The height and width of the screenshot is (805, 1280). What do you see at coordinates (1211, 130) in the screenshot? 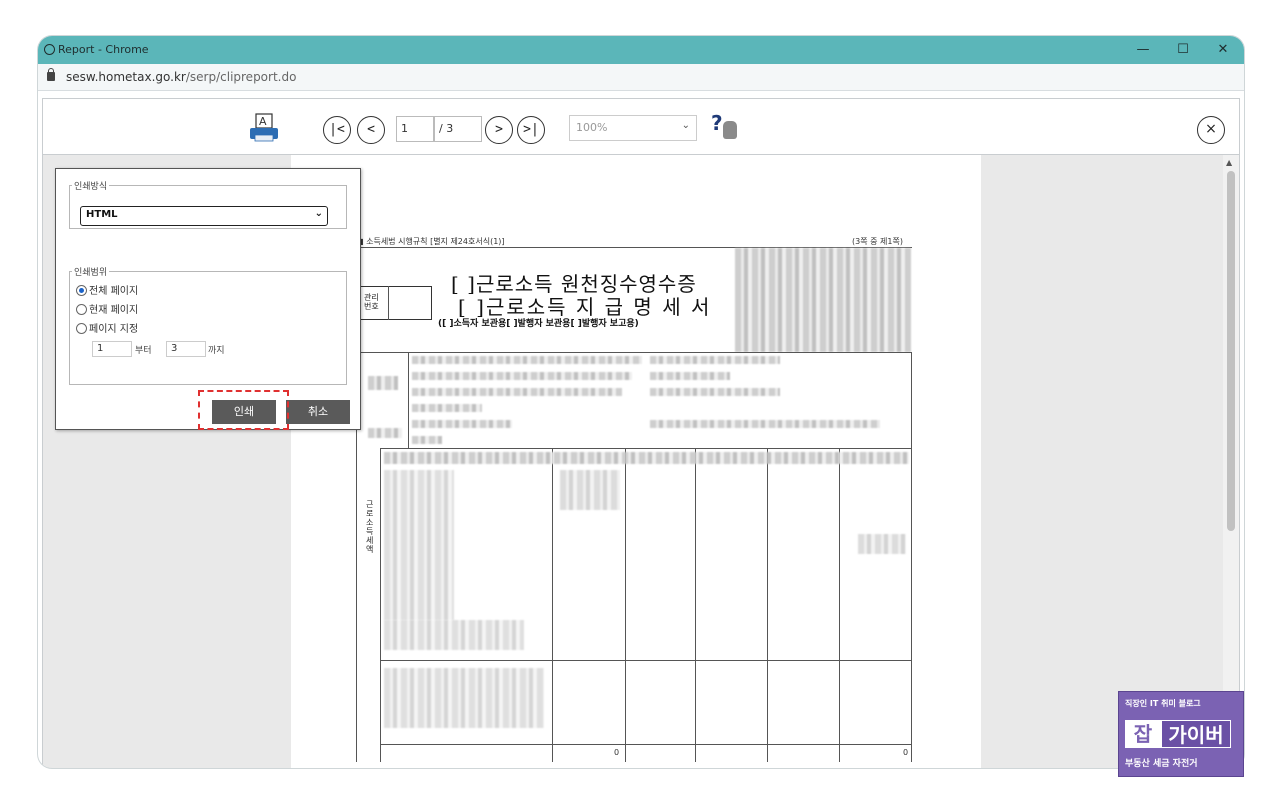
I see `viewer-close-button: ×` at bounding box center [1211, 130].